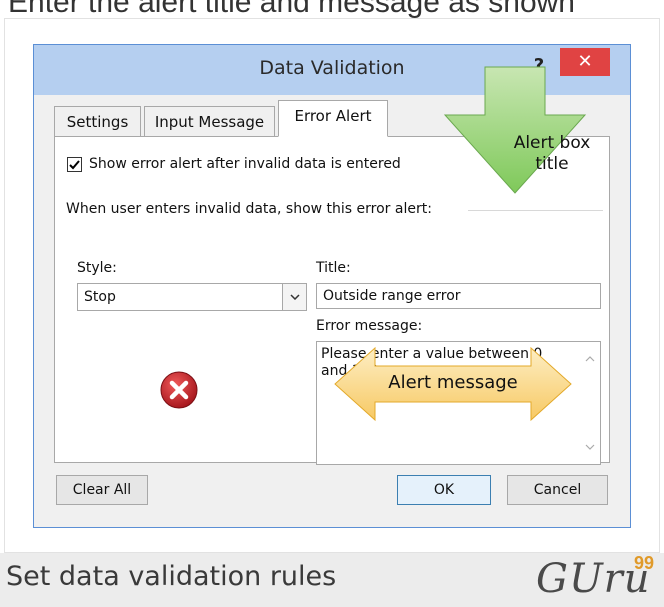  Describe the element at coordinates (458, 296) in the screenshot. I see `title-input` at that location.